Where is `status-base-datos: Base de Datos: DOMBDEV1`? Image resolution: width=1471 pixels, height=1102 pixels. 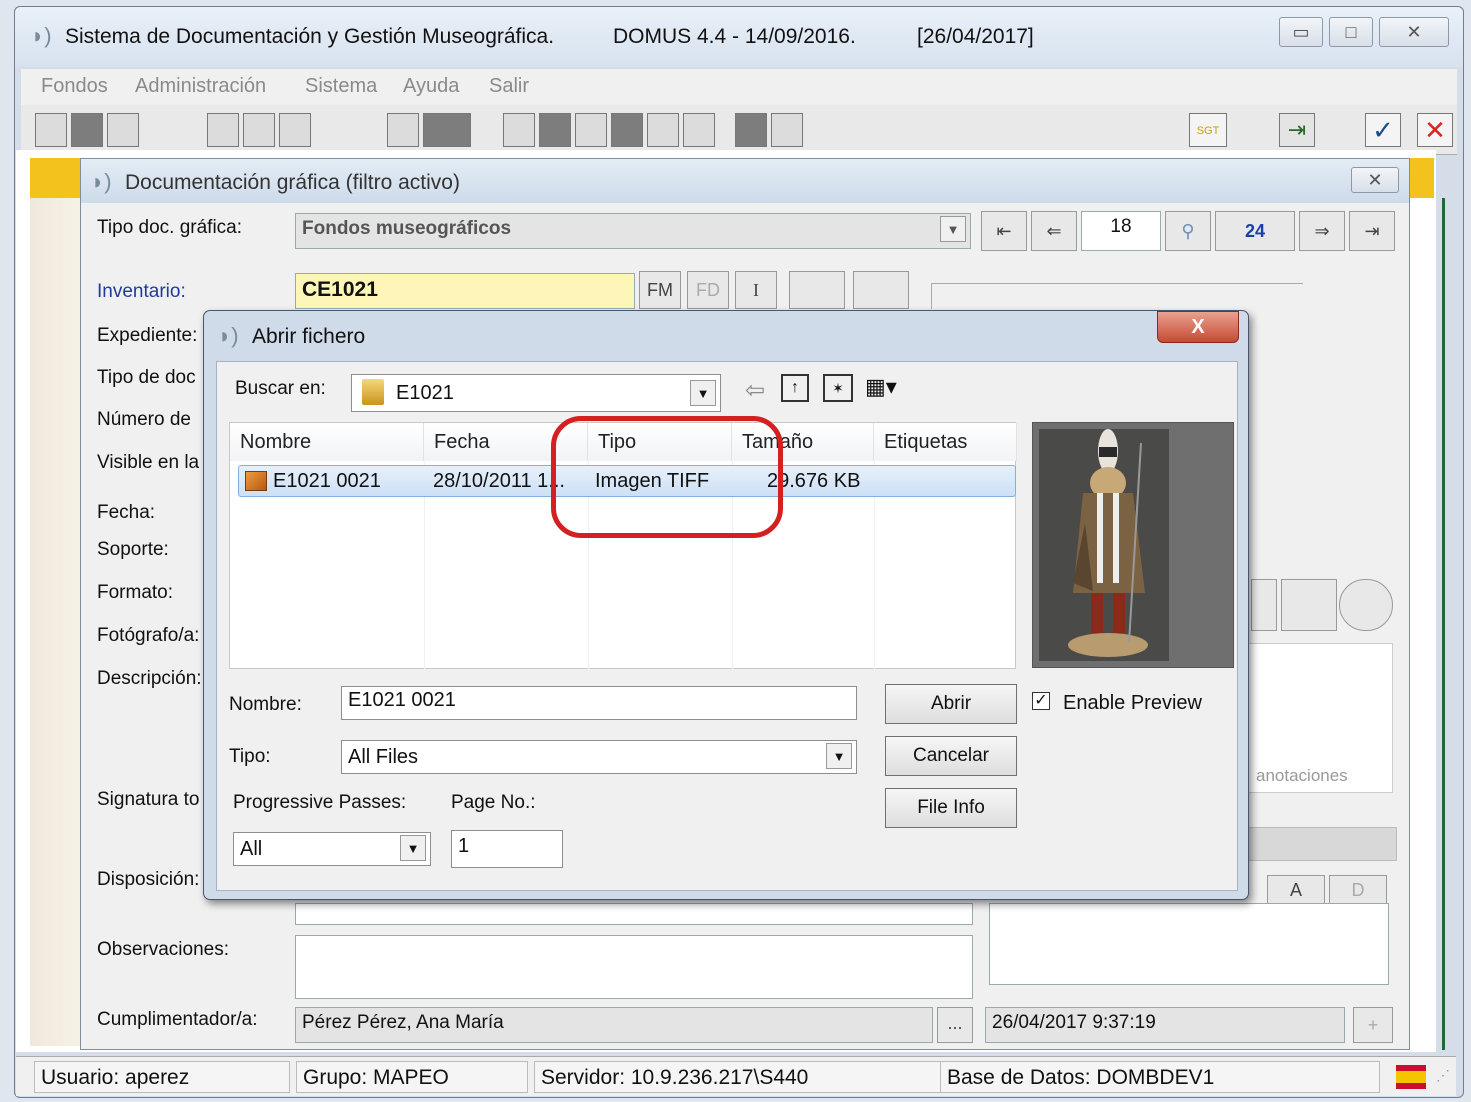 status-base-datos: Base de Datos: DOMBDEV1 is located at coordinates (1160, 1077).